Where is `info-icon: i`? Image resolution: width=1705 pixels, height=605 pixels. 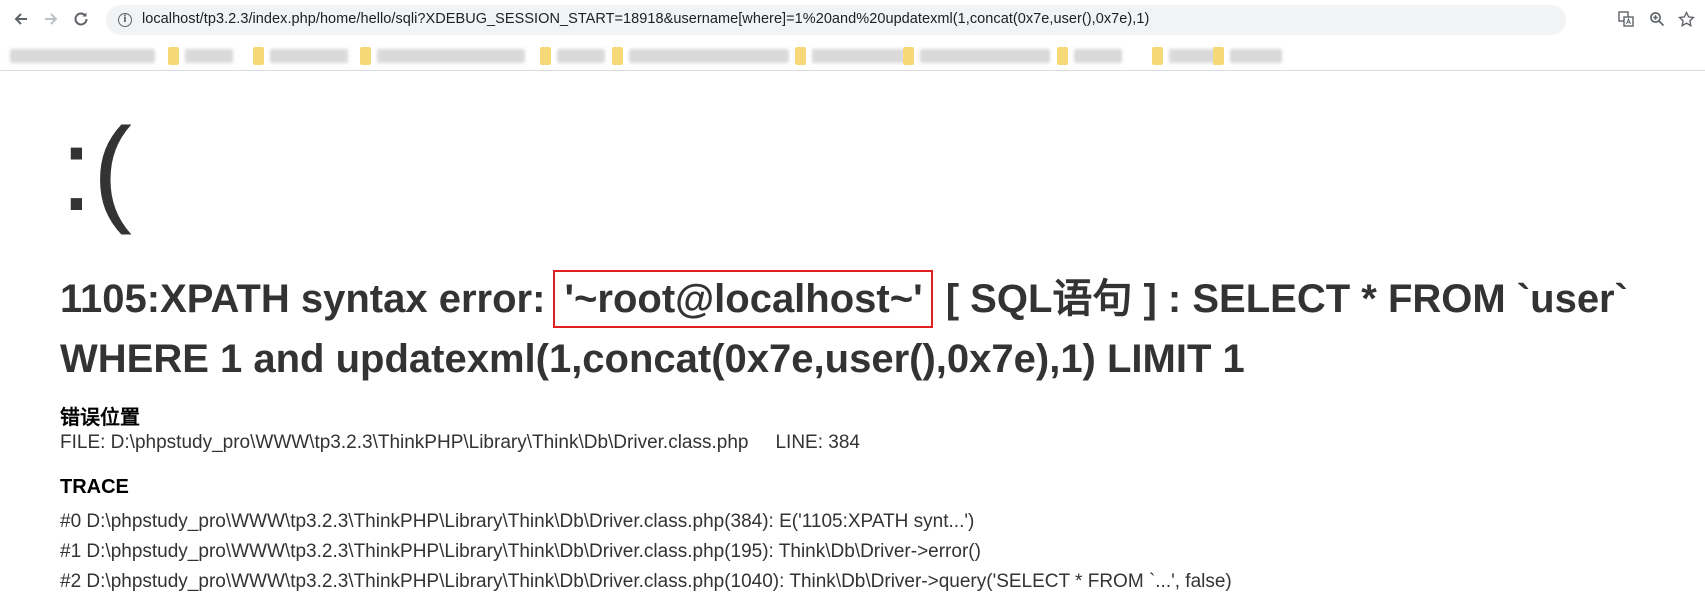 info-icon: i is located at coordinates (125, 20).